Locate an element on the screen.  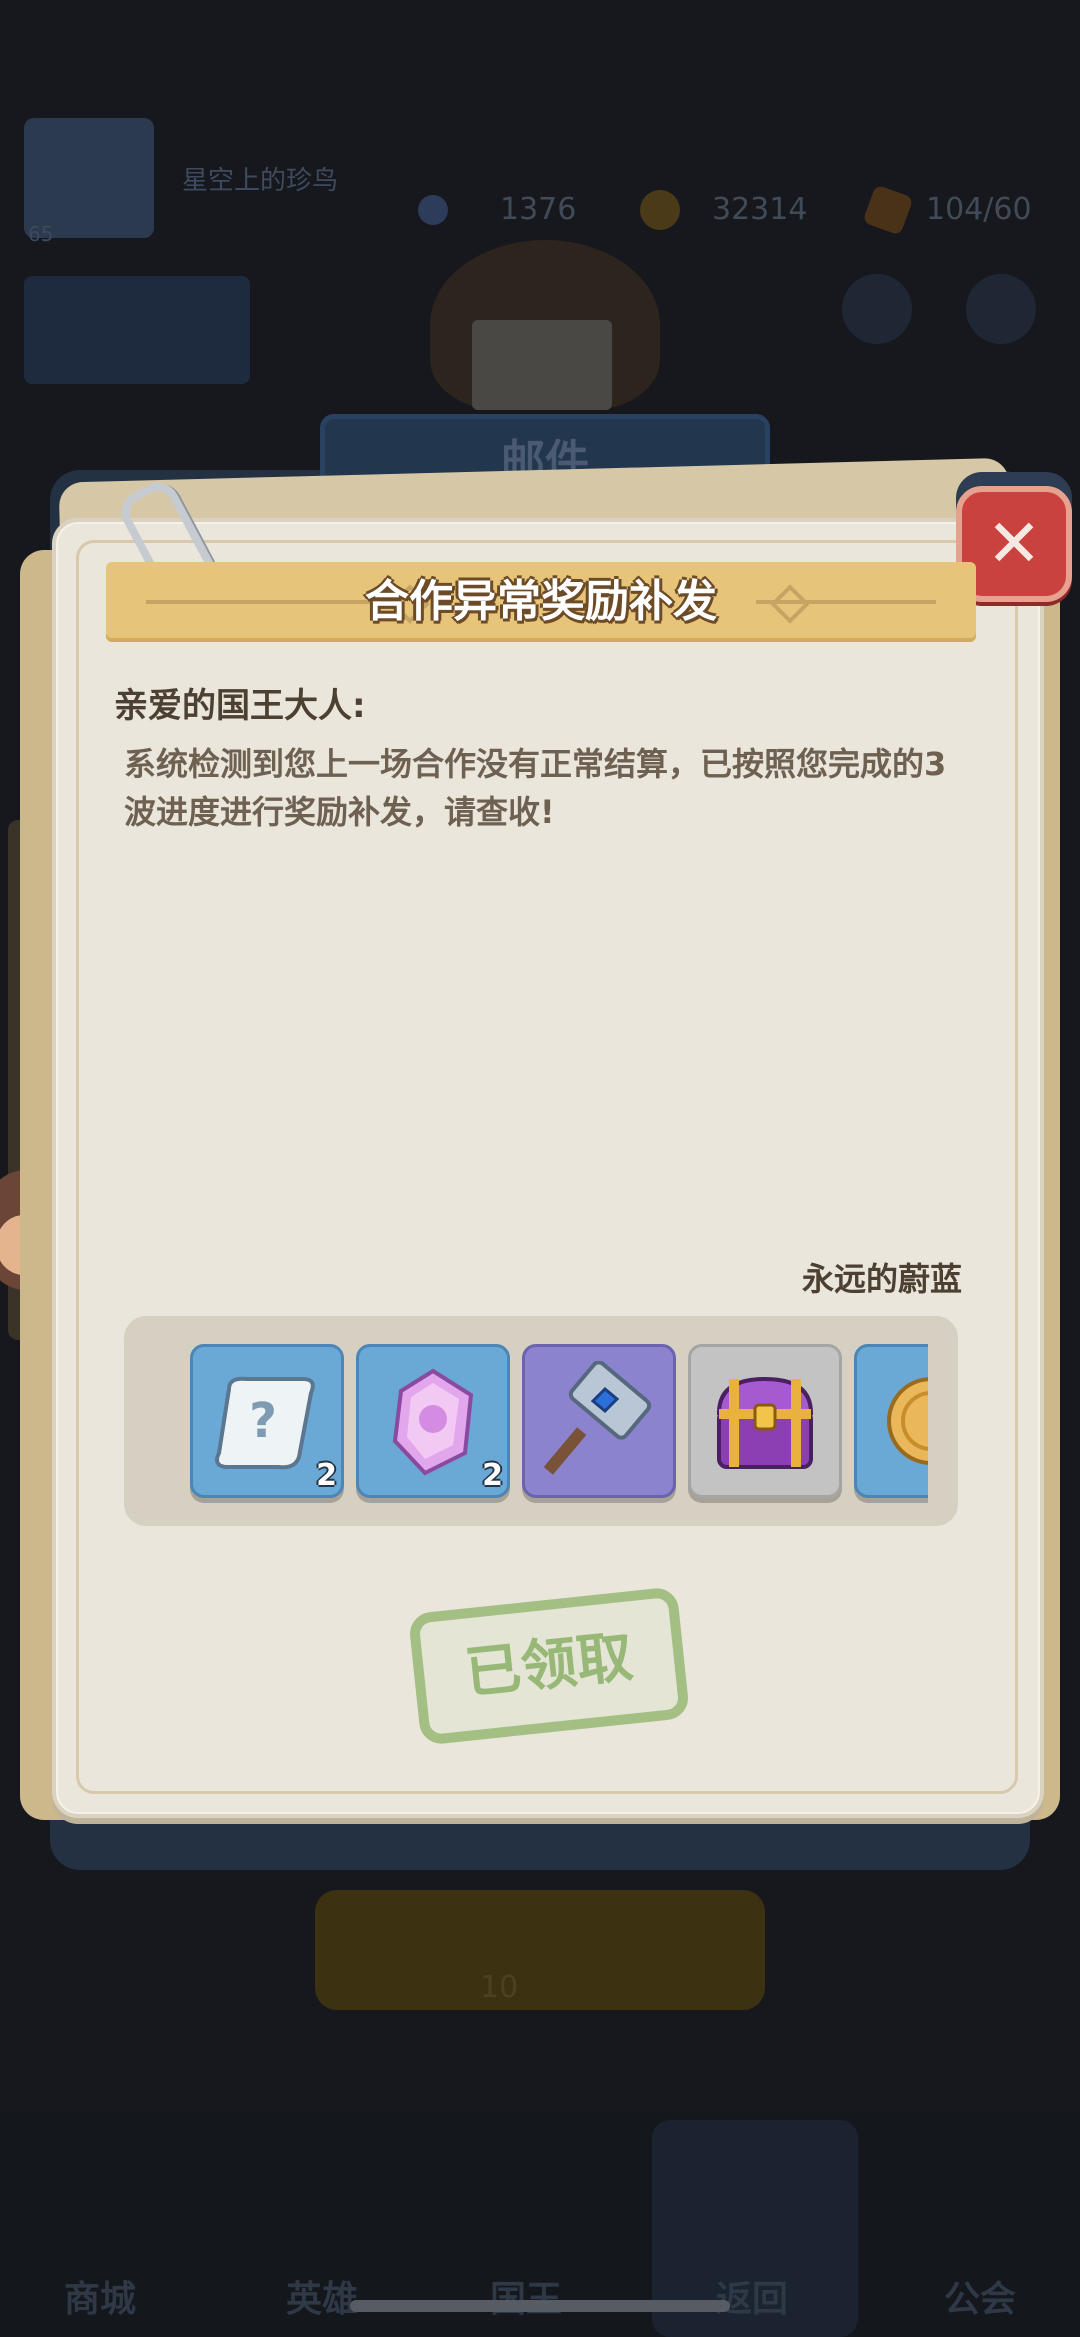
crystal-hammer-icon is located at coordinates (597, 1418).